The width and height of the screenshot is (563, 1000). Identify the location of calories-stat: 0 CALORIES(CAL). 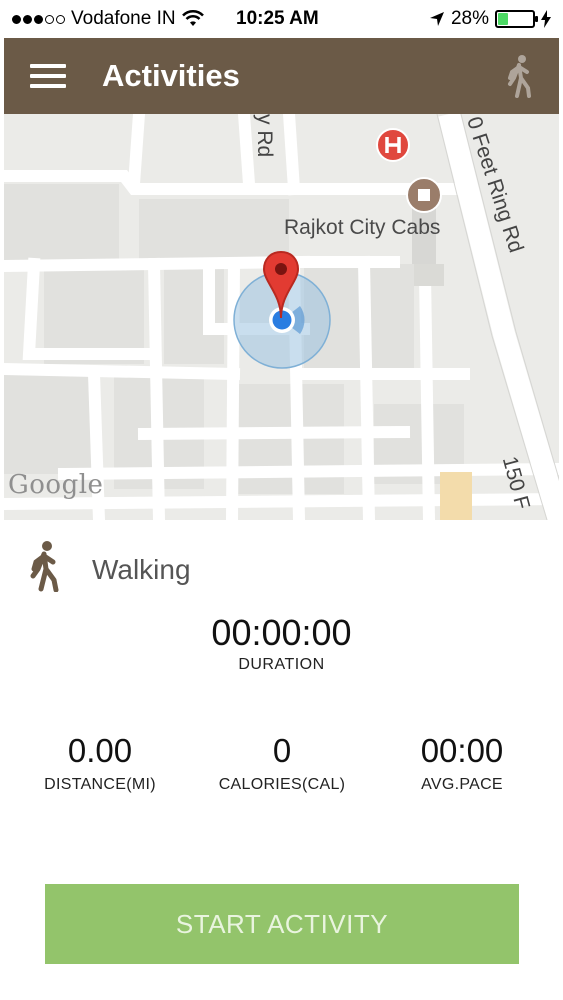
(282, 763).